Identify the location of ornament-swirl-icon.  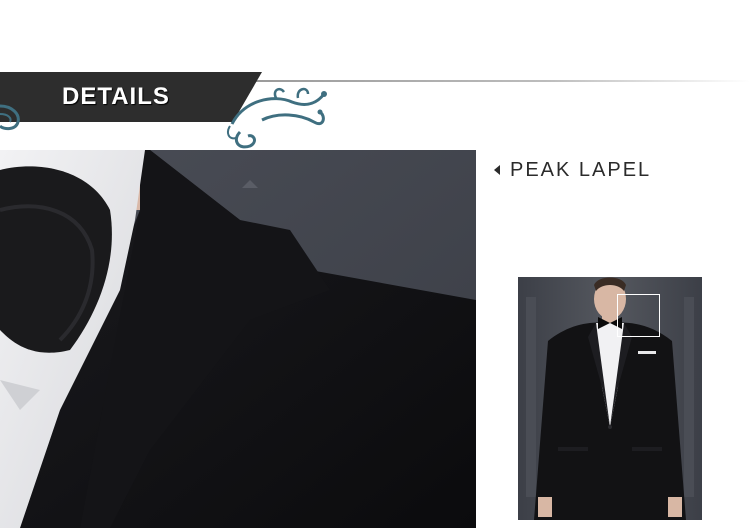
(277, 118).